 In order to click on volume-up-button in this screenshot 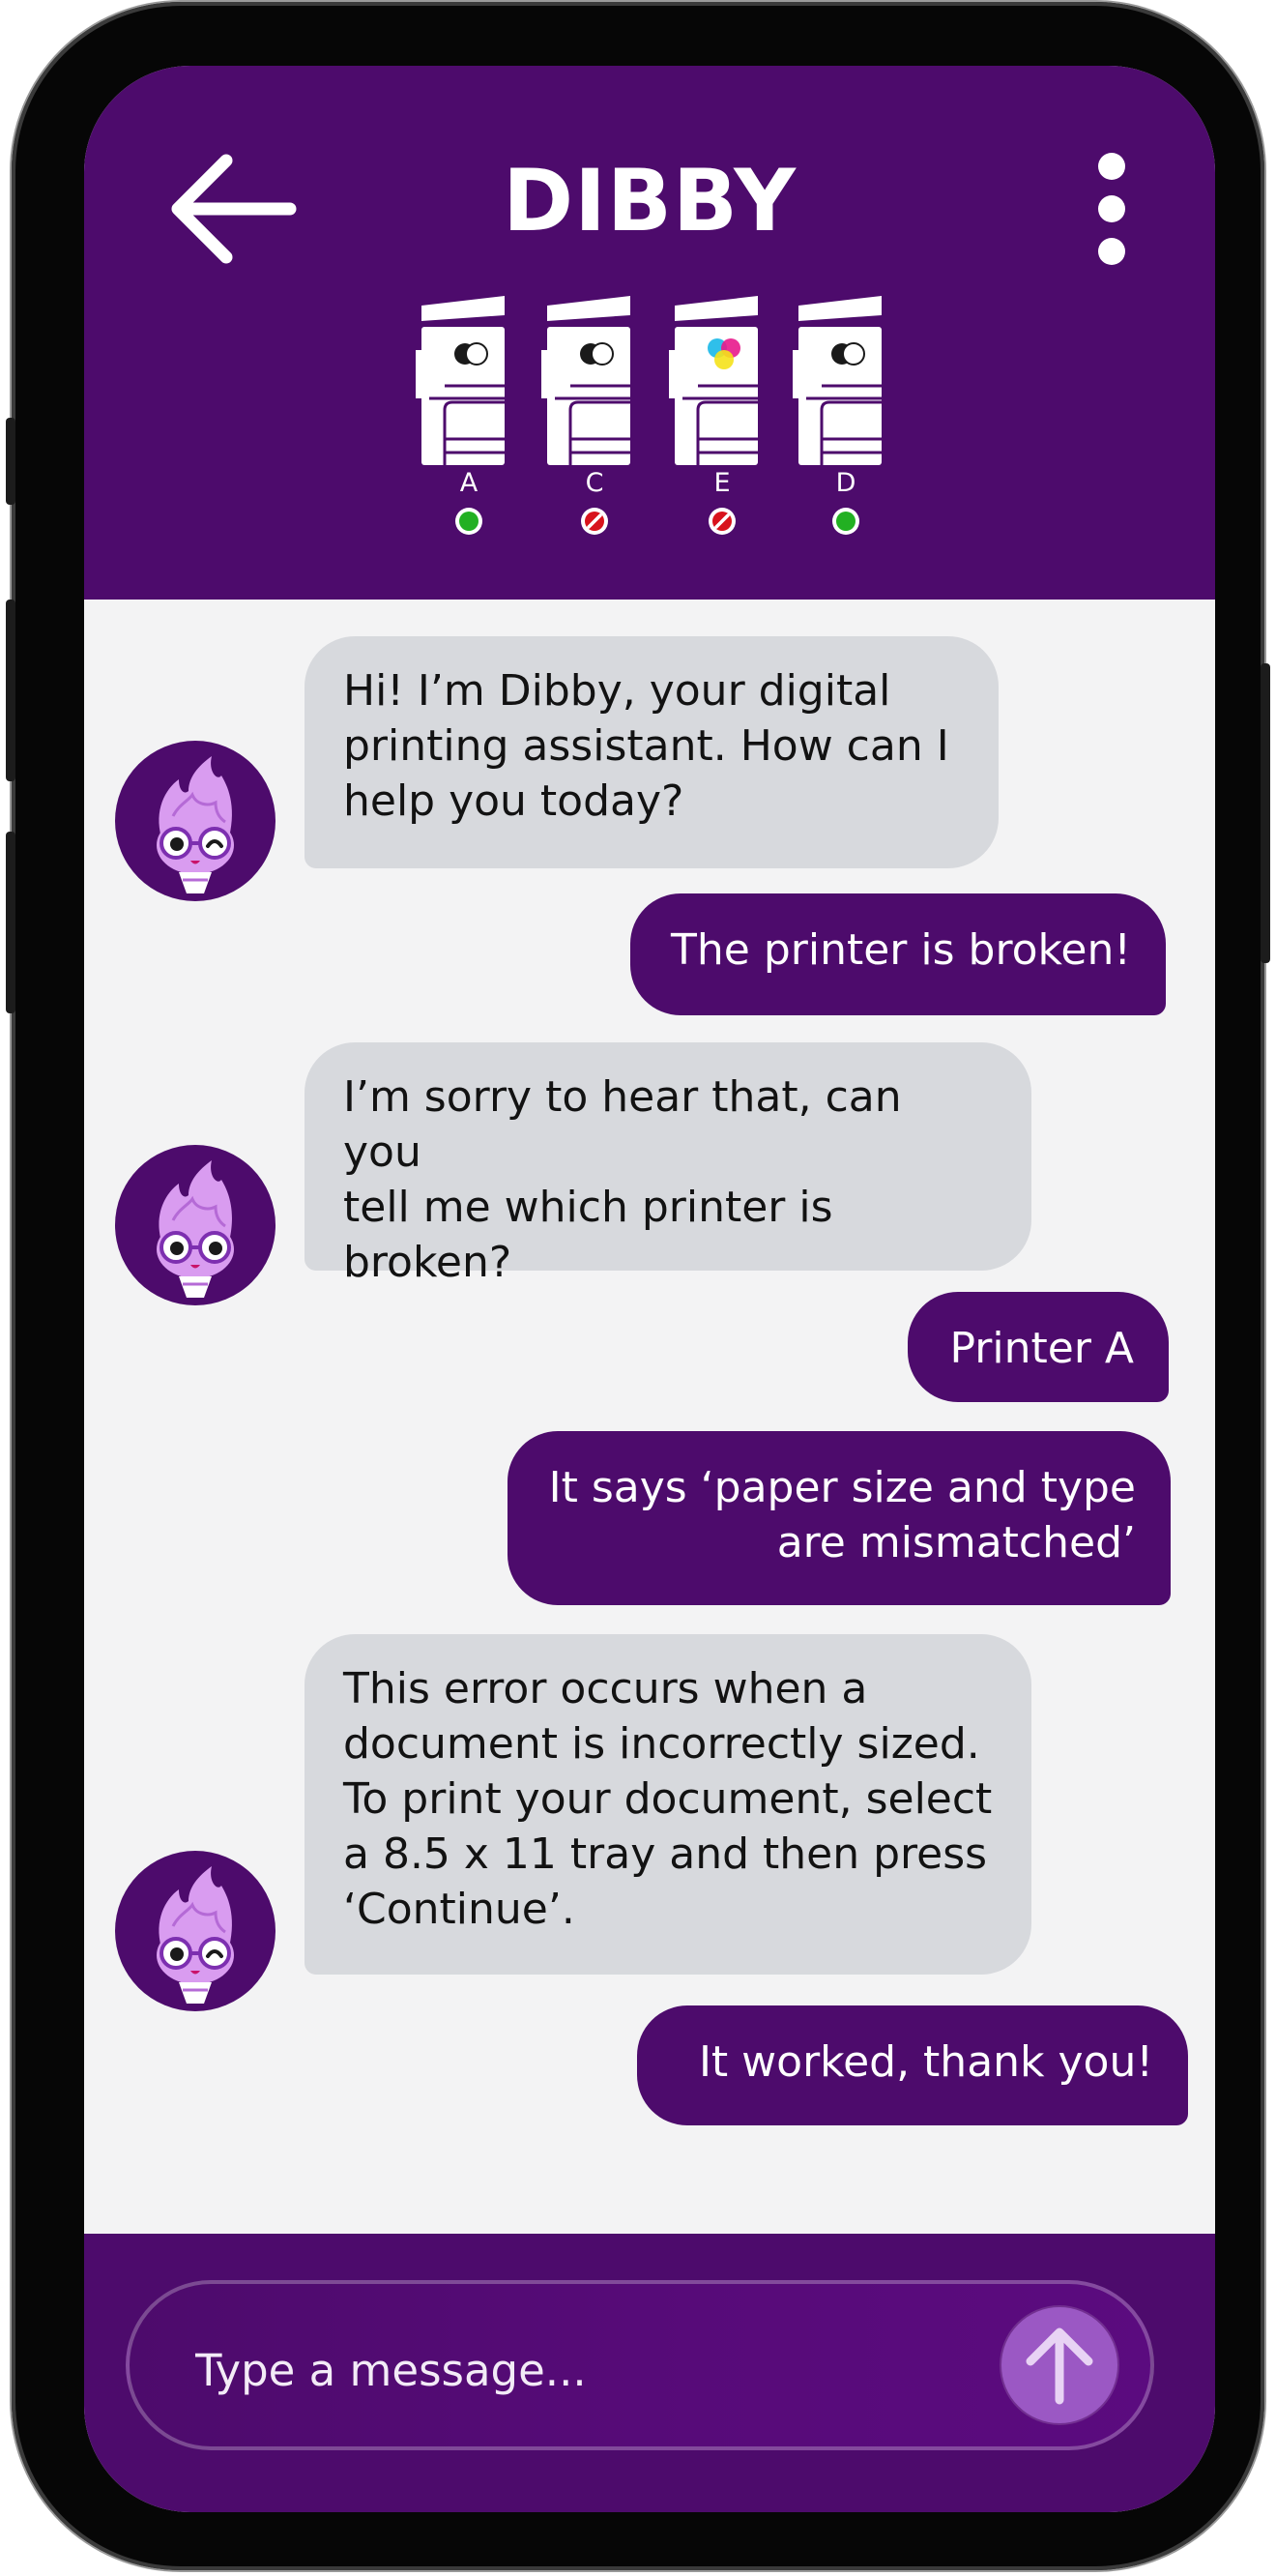, I will do `click(10, 690)`.